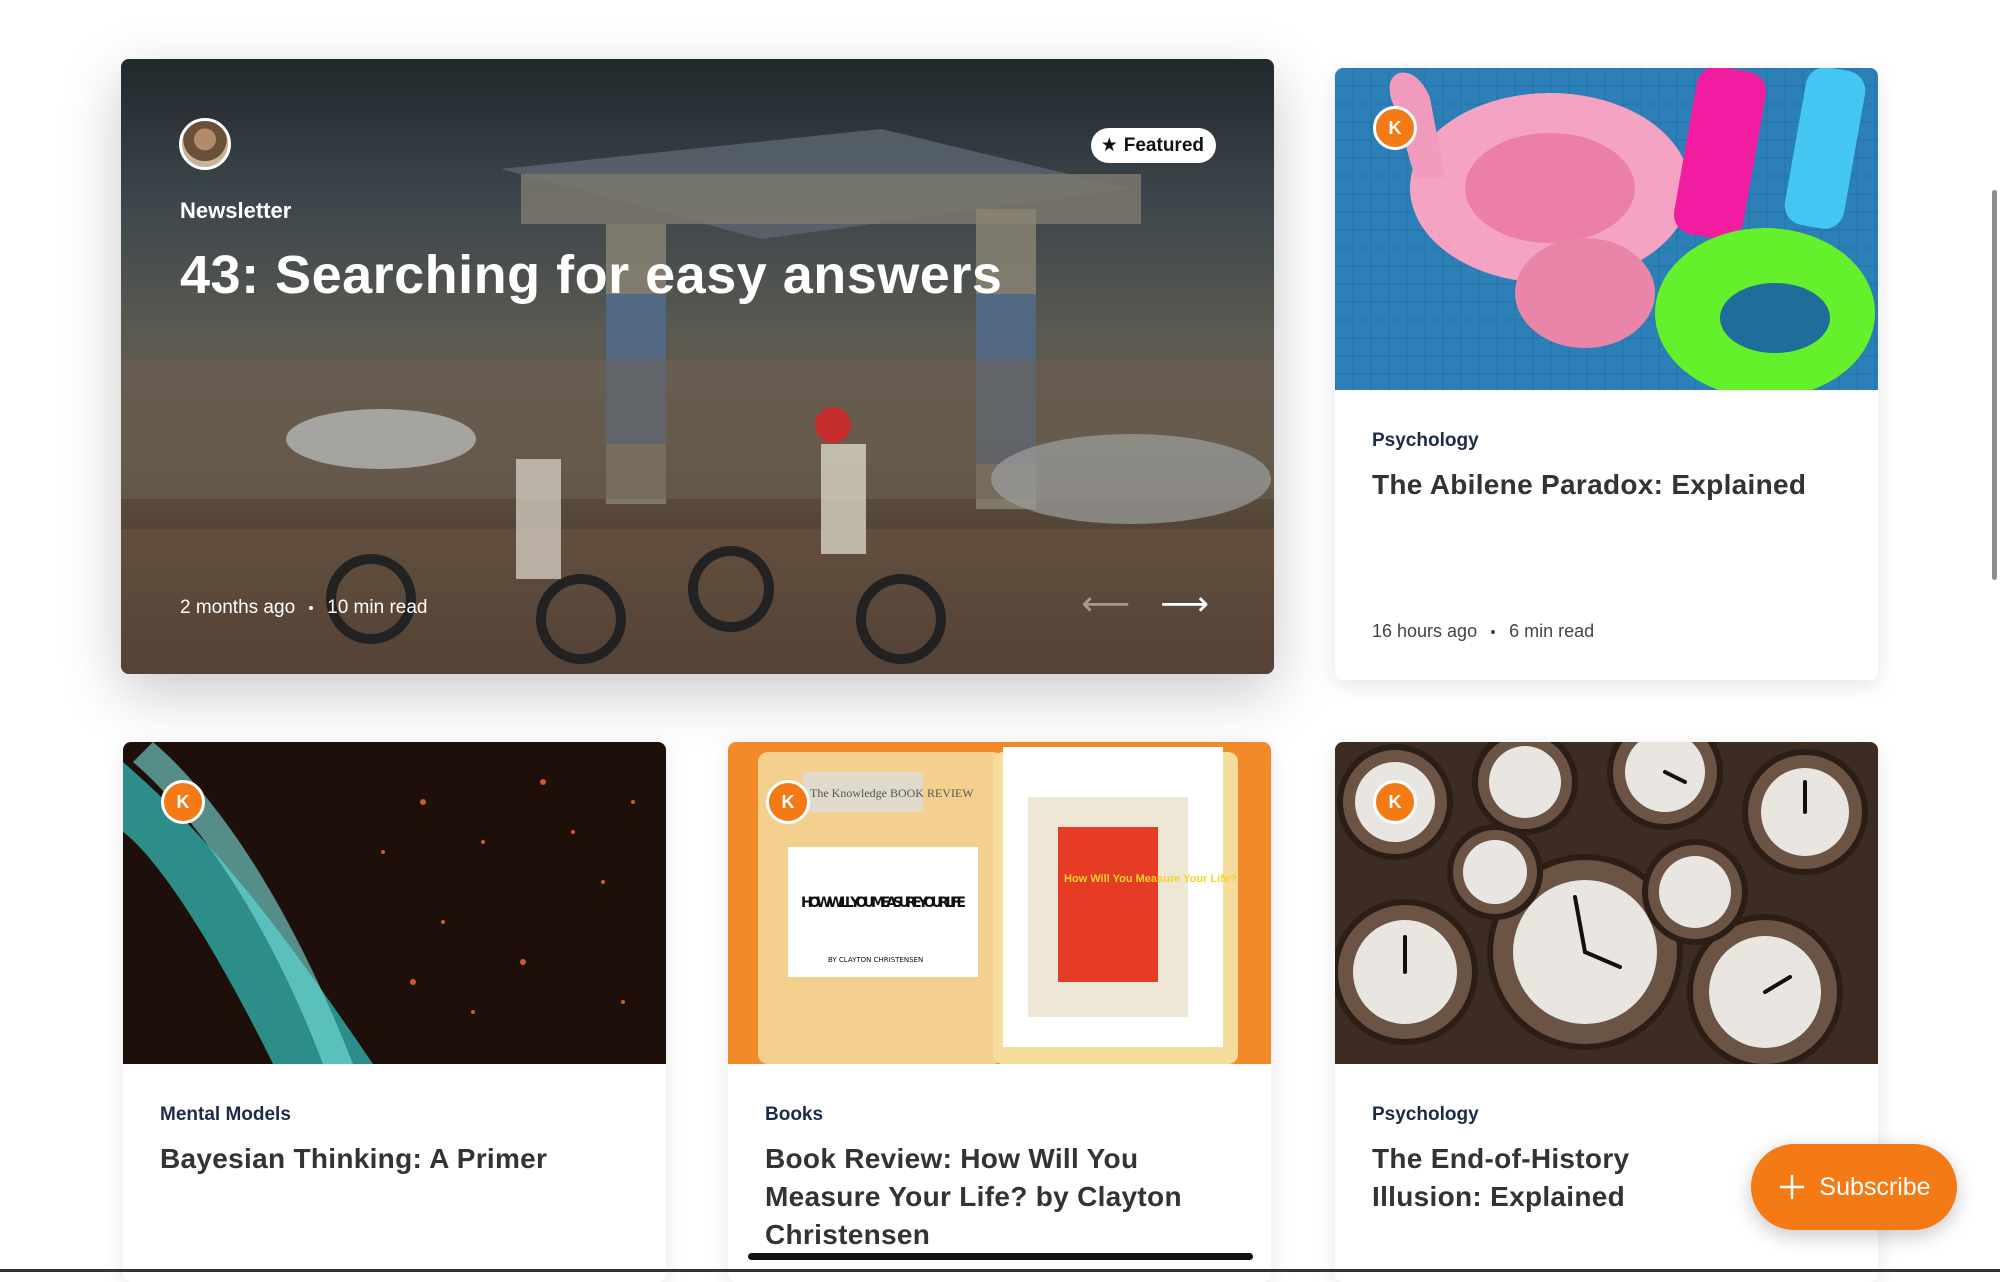 The height and width of the screenshot is (1282, 2000). What do you see at coordinates (591, 275) in the screenshot?
I see `post-title: 43: Searching for easy answers` at bounding box center [591, 275].